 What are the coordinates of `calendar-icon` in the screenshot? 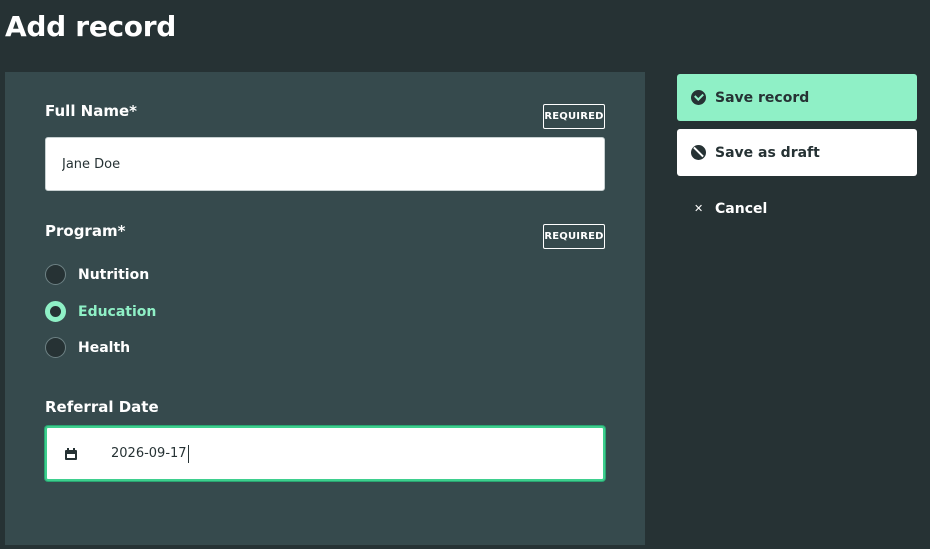 It's located at (71, 453).